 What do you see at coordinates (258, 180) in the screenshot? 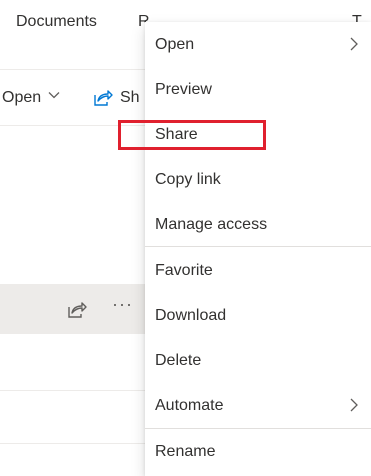
I see `menu-item-copy-link: Copy link` at bounding box center [258, 180].